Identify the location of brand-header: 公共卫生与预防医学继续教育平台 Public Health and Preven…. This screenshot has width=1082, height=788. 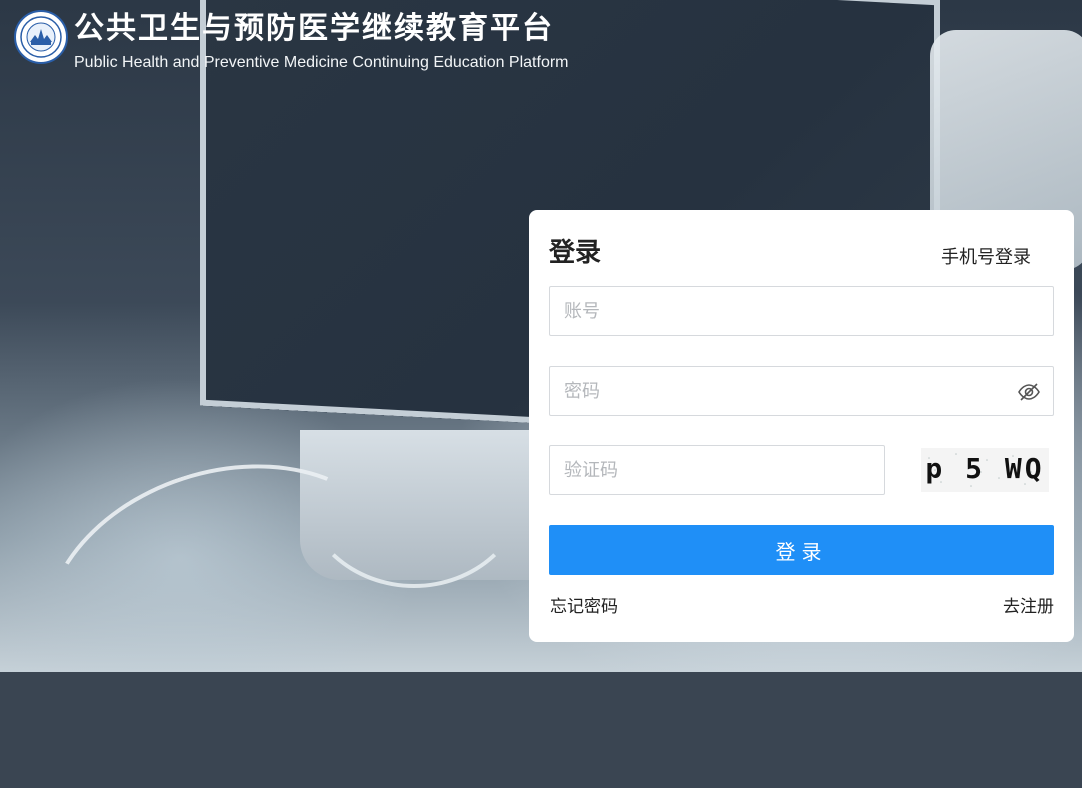
(291, 42).